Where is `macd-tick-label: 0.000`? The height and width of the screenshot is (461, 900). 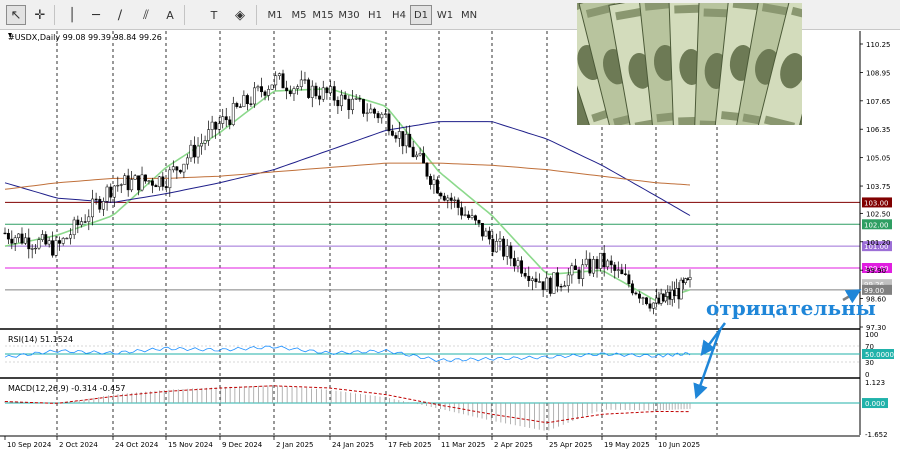
macd-tick-label: 0.000 is located at coordinates (875, 404).